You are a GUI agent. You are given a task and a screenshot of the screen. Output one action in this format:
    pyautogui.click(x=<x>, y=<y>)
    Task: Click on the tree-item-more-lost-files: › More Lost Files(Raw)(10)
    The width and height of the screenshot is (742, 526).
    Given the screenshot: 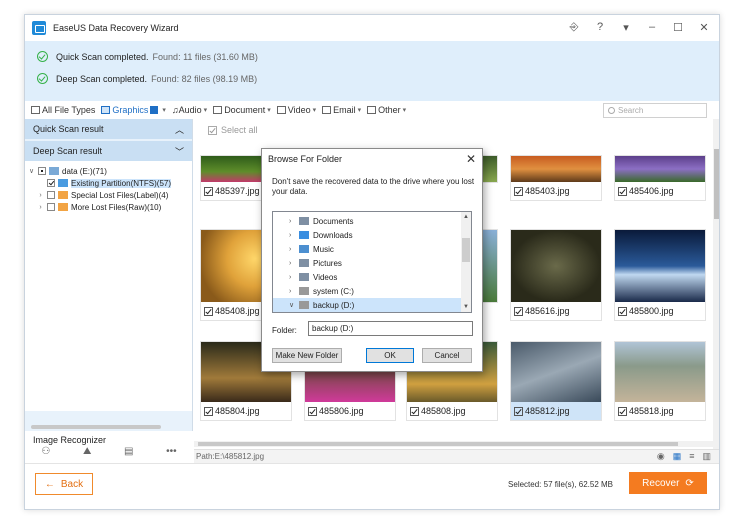 What is the action you would take?
    pyautogui.click(x=109, y=207)
    